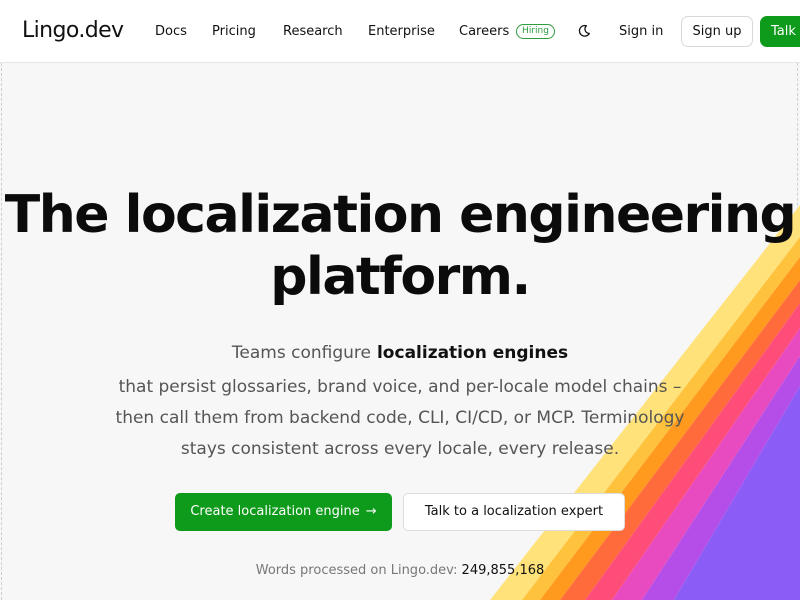 Image resolution: width=800 pixels, height=600 pixels. Describe the element at coordinates (400, 215) in the screenshot. I see `hero-title-line-1: The localization engineering` at that location.